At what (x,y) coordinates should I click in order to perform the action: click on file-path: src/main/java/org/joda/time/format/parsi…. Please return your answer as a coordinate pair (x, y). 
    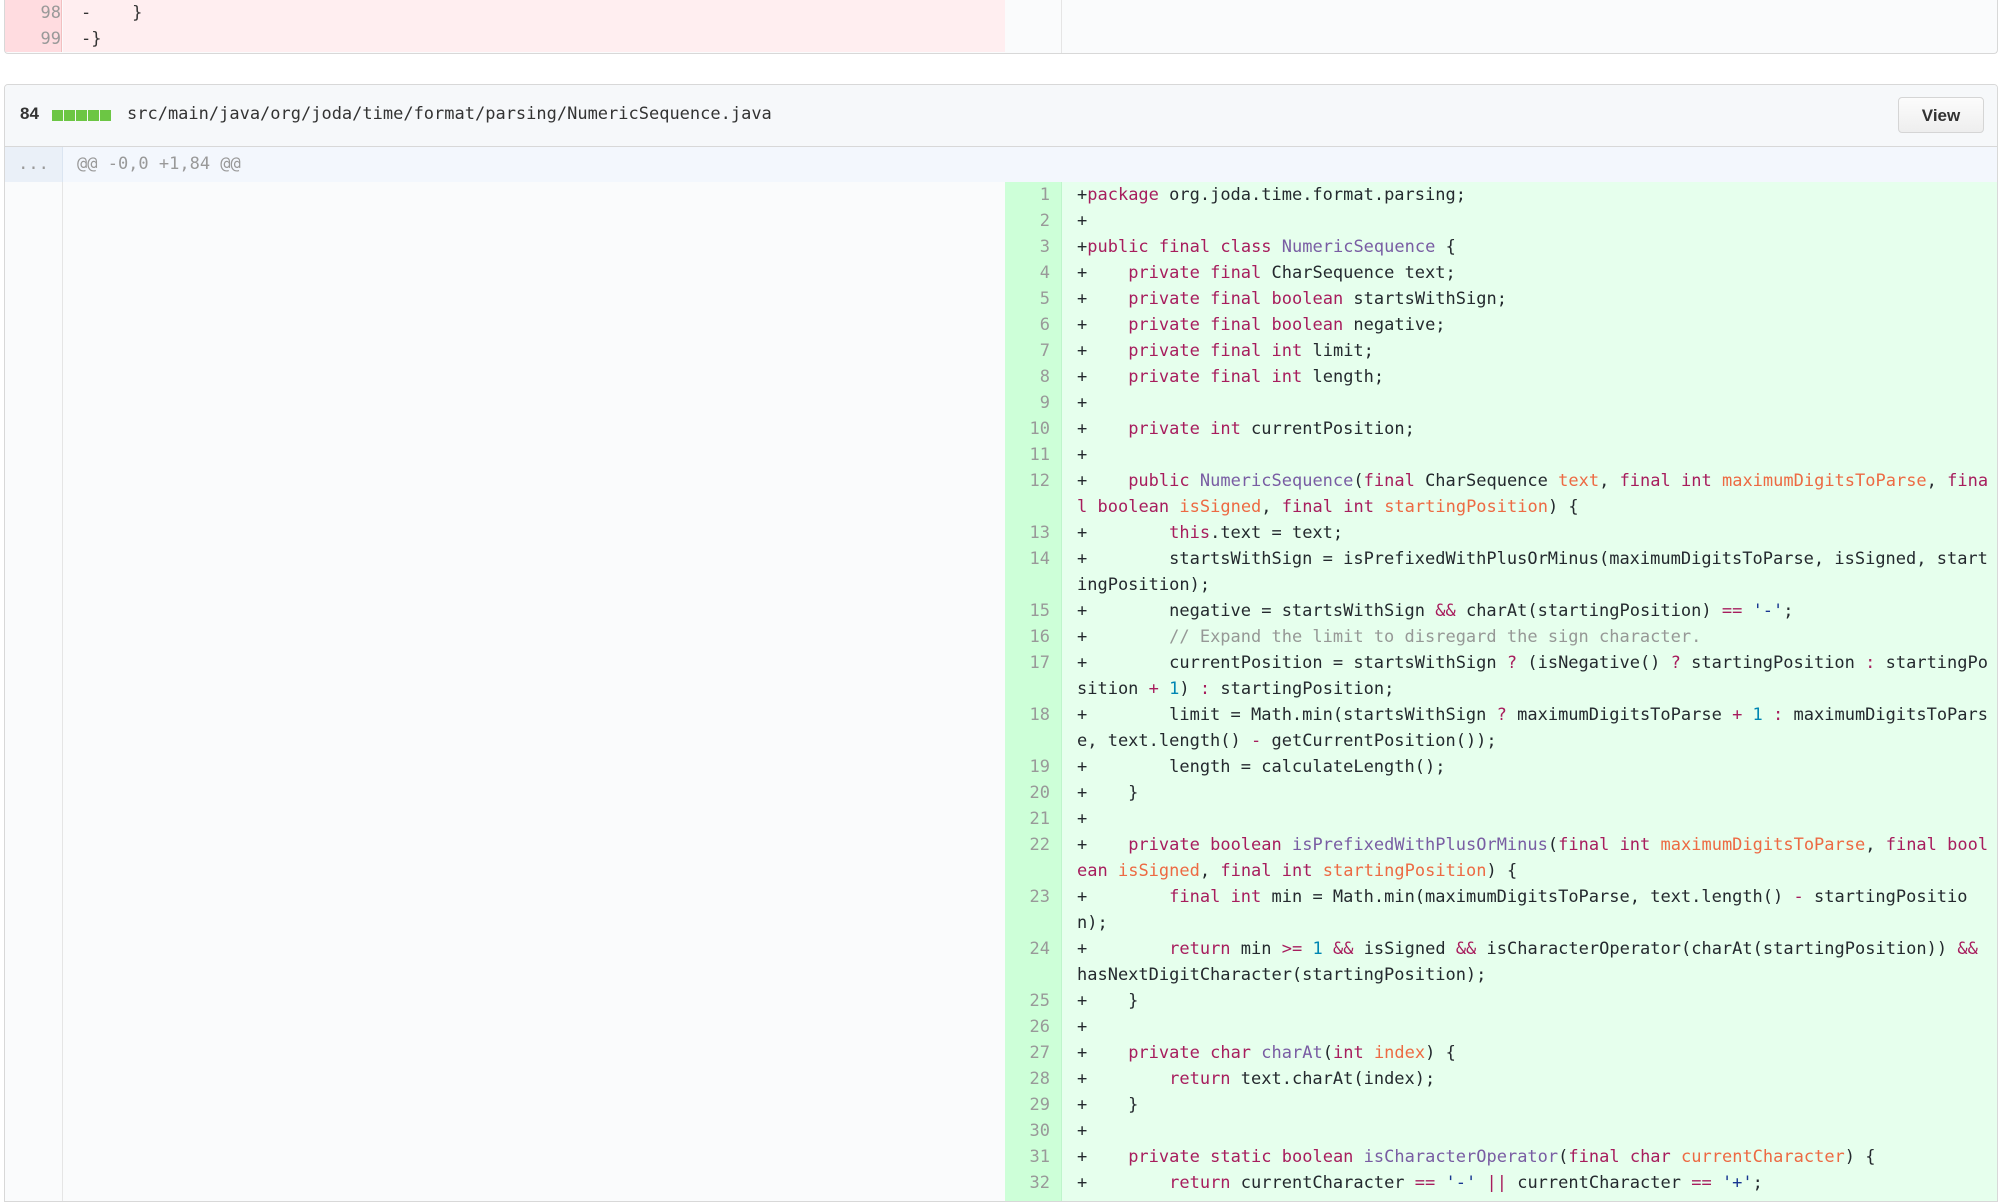
    Looking at the image, I should click on (449, 114).